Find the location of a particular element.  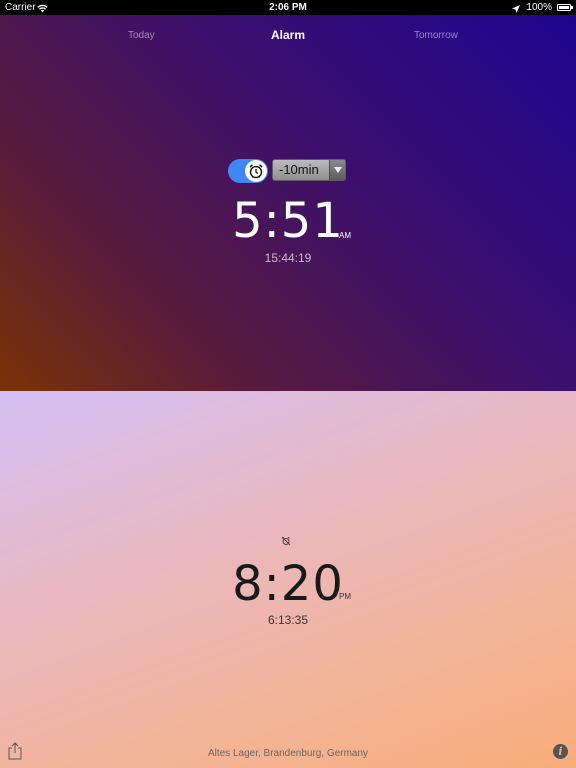

second-ampm: PM is located at coordinates (345, 596).